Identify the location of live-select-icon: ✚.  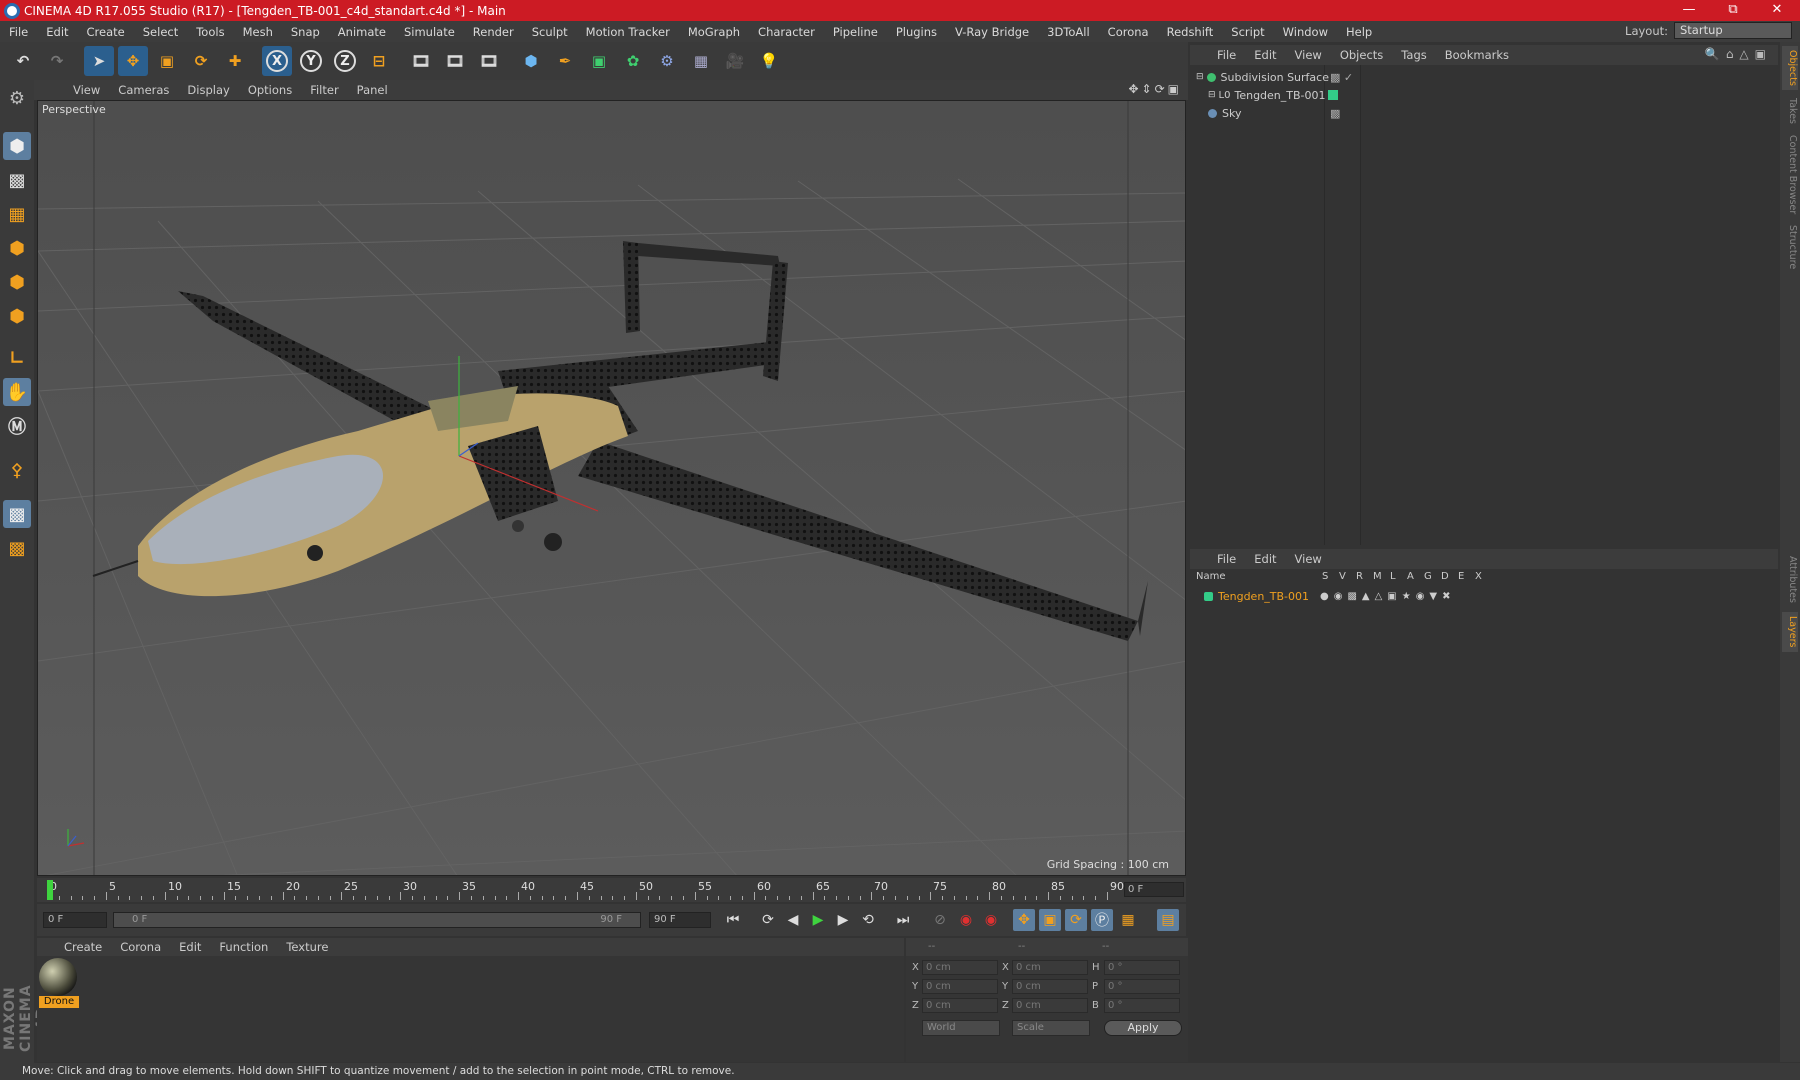
(235, 61).